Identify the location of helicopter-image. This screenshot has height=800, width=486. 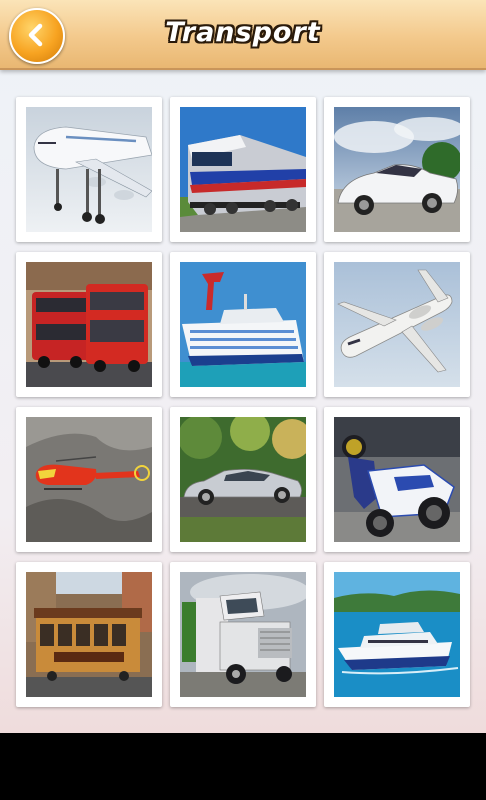
(89, 479).